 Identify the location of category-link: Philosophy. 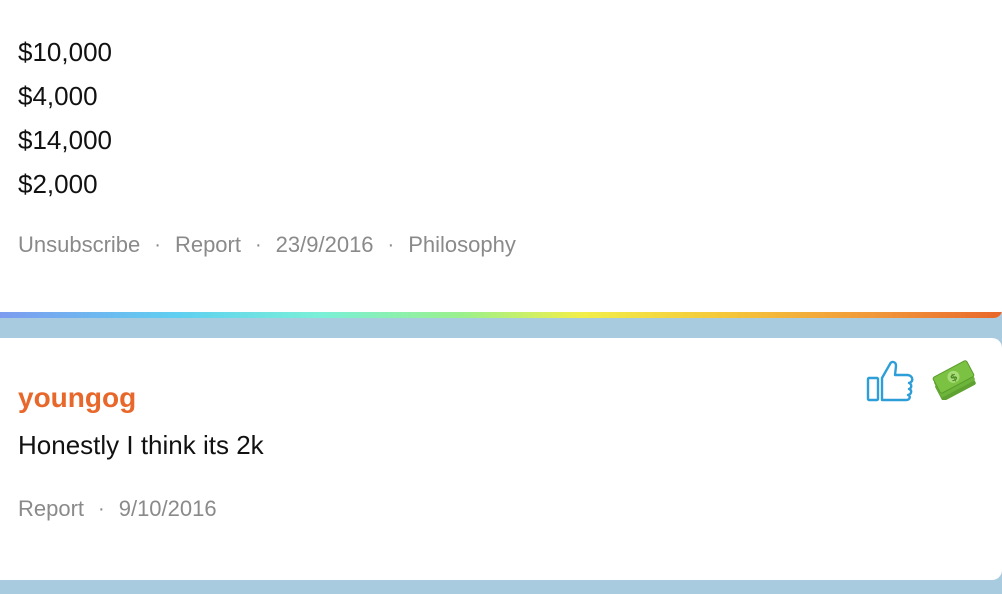
(462, 245).